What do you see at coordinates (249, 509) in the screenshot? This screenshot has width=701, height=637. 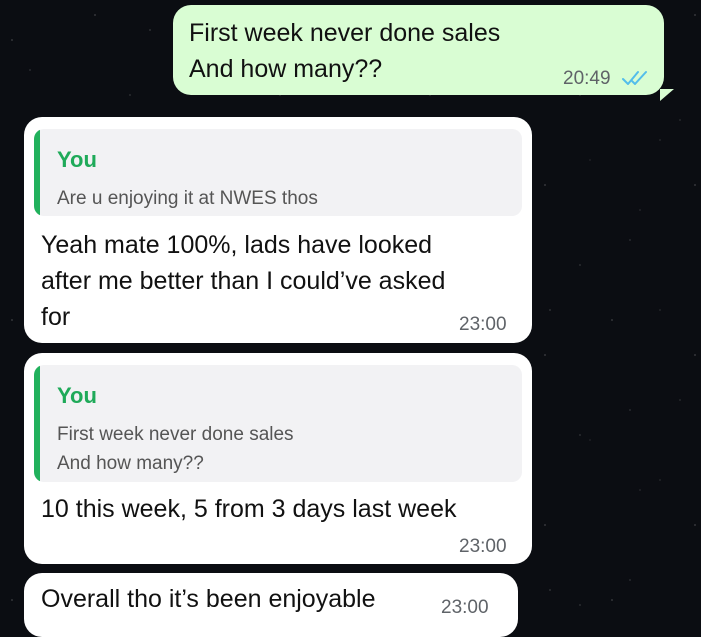 I see `message-text-line: 10 this week, 5 from 3 days last week` at bounding box center [249, 509].